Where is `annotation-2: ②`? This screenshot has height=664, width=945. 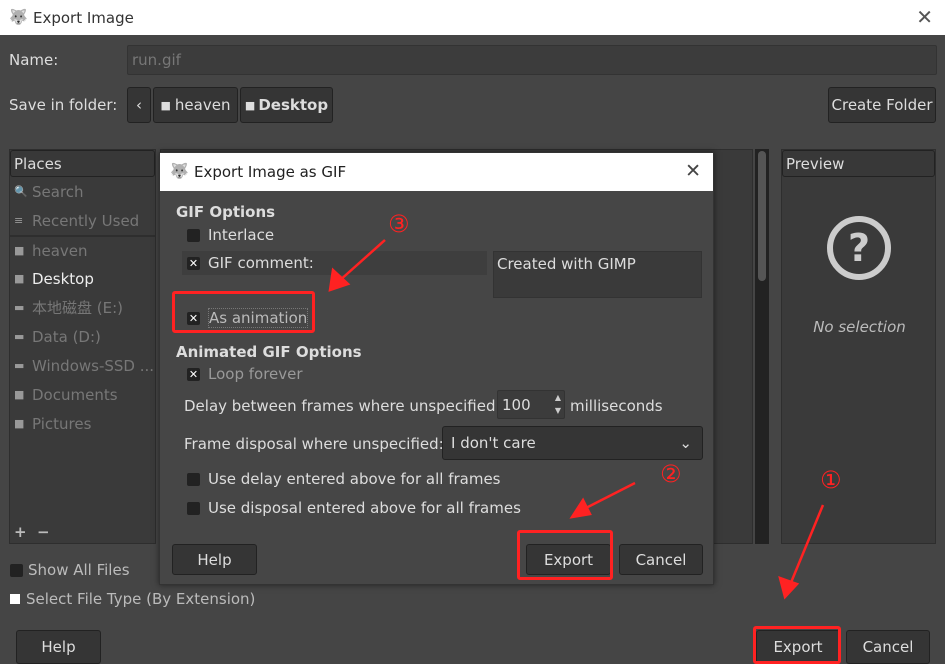 annotation-2: ② is located at coordinates (671, 474).